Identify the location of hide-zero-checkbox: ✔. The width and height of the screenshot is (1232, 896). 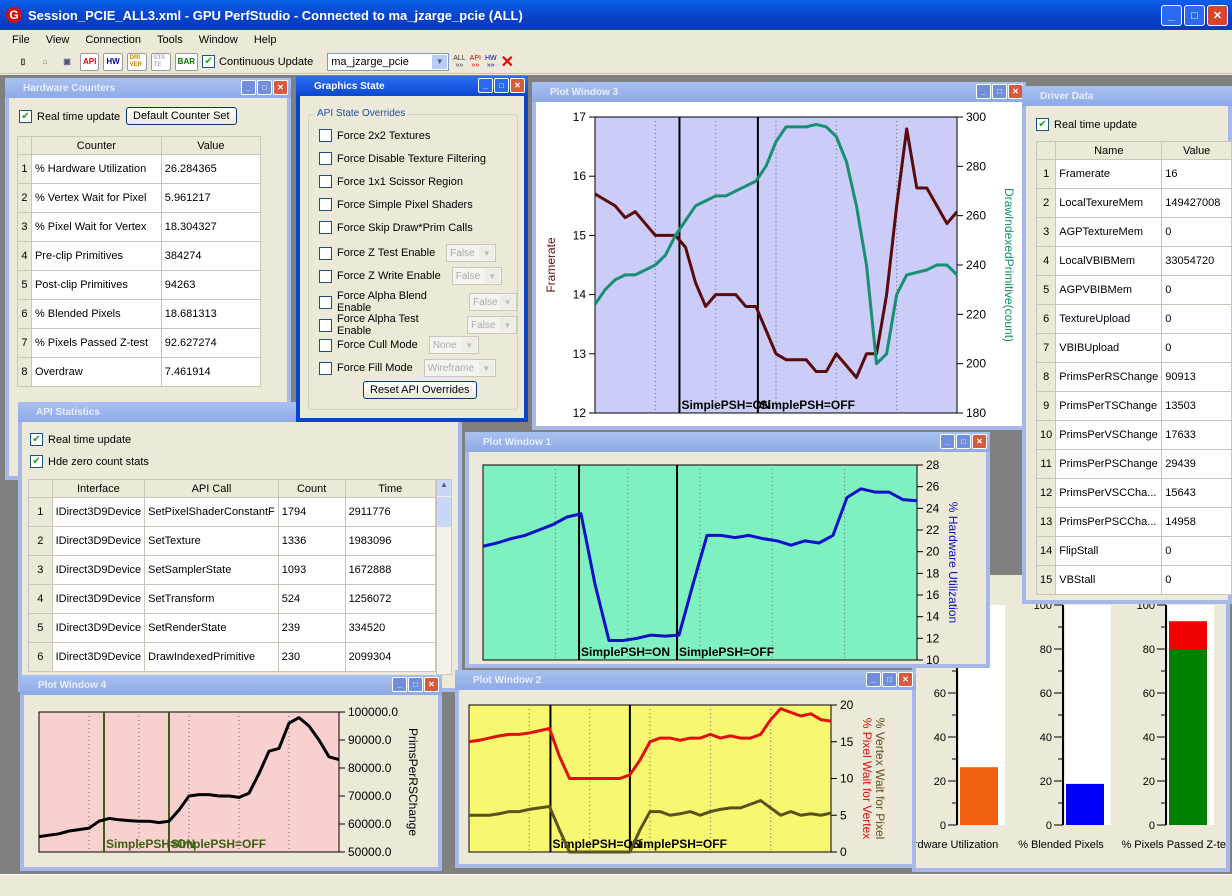
(36, 461).